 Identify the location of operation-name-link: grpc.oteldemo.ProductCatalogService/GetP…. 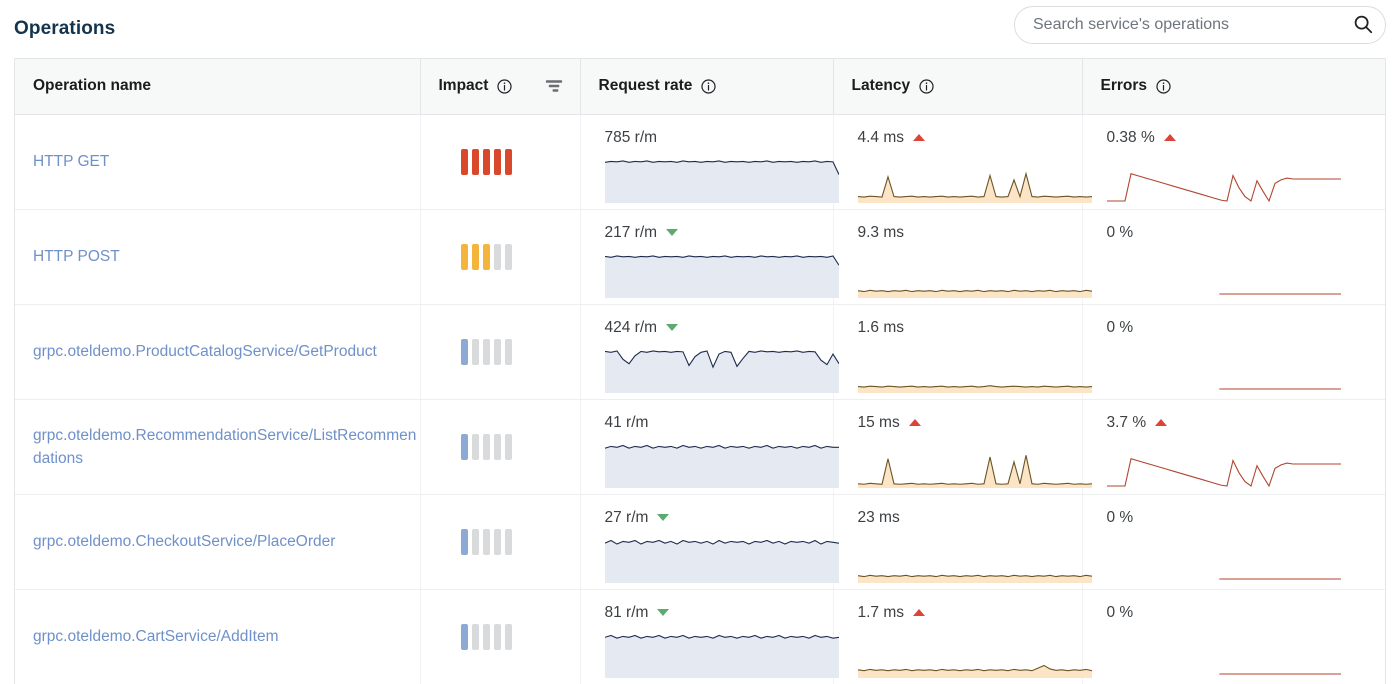
(205, 351).